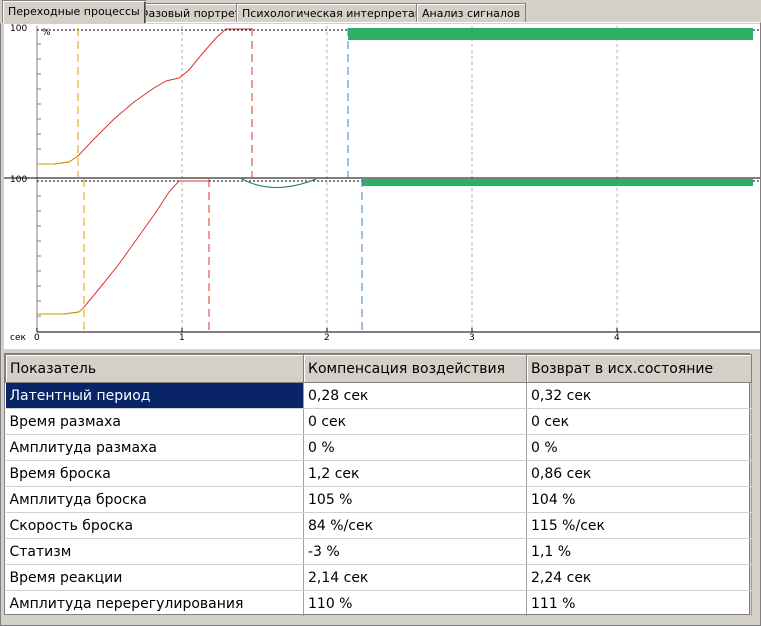 The image size is (761, 626). I want to click on cell-compensation: 110 %, so click(415, 603).